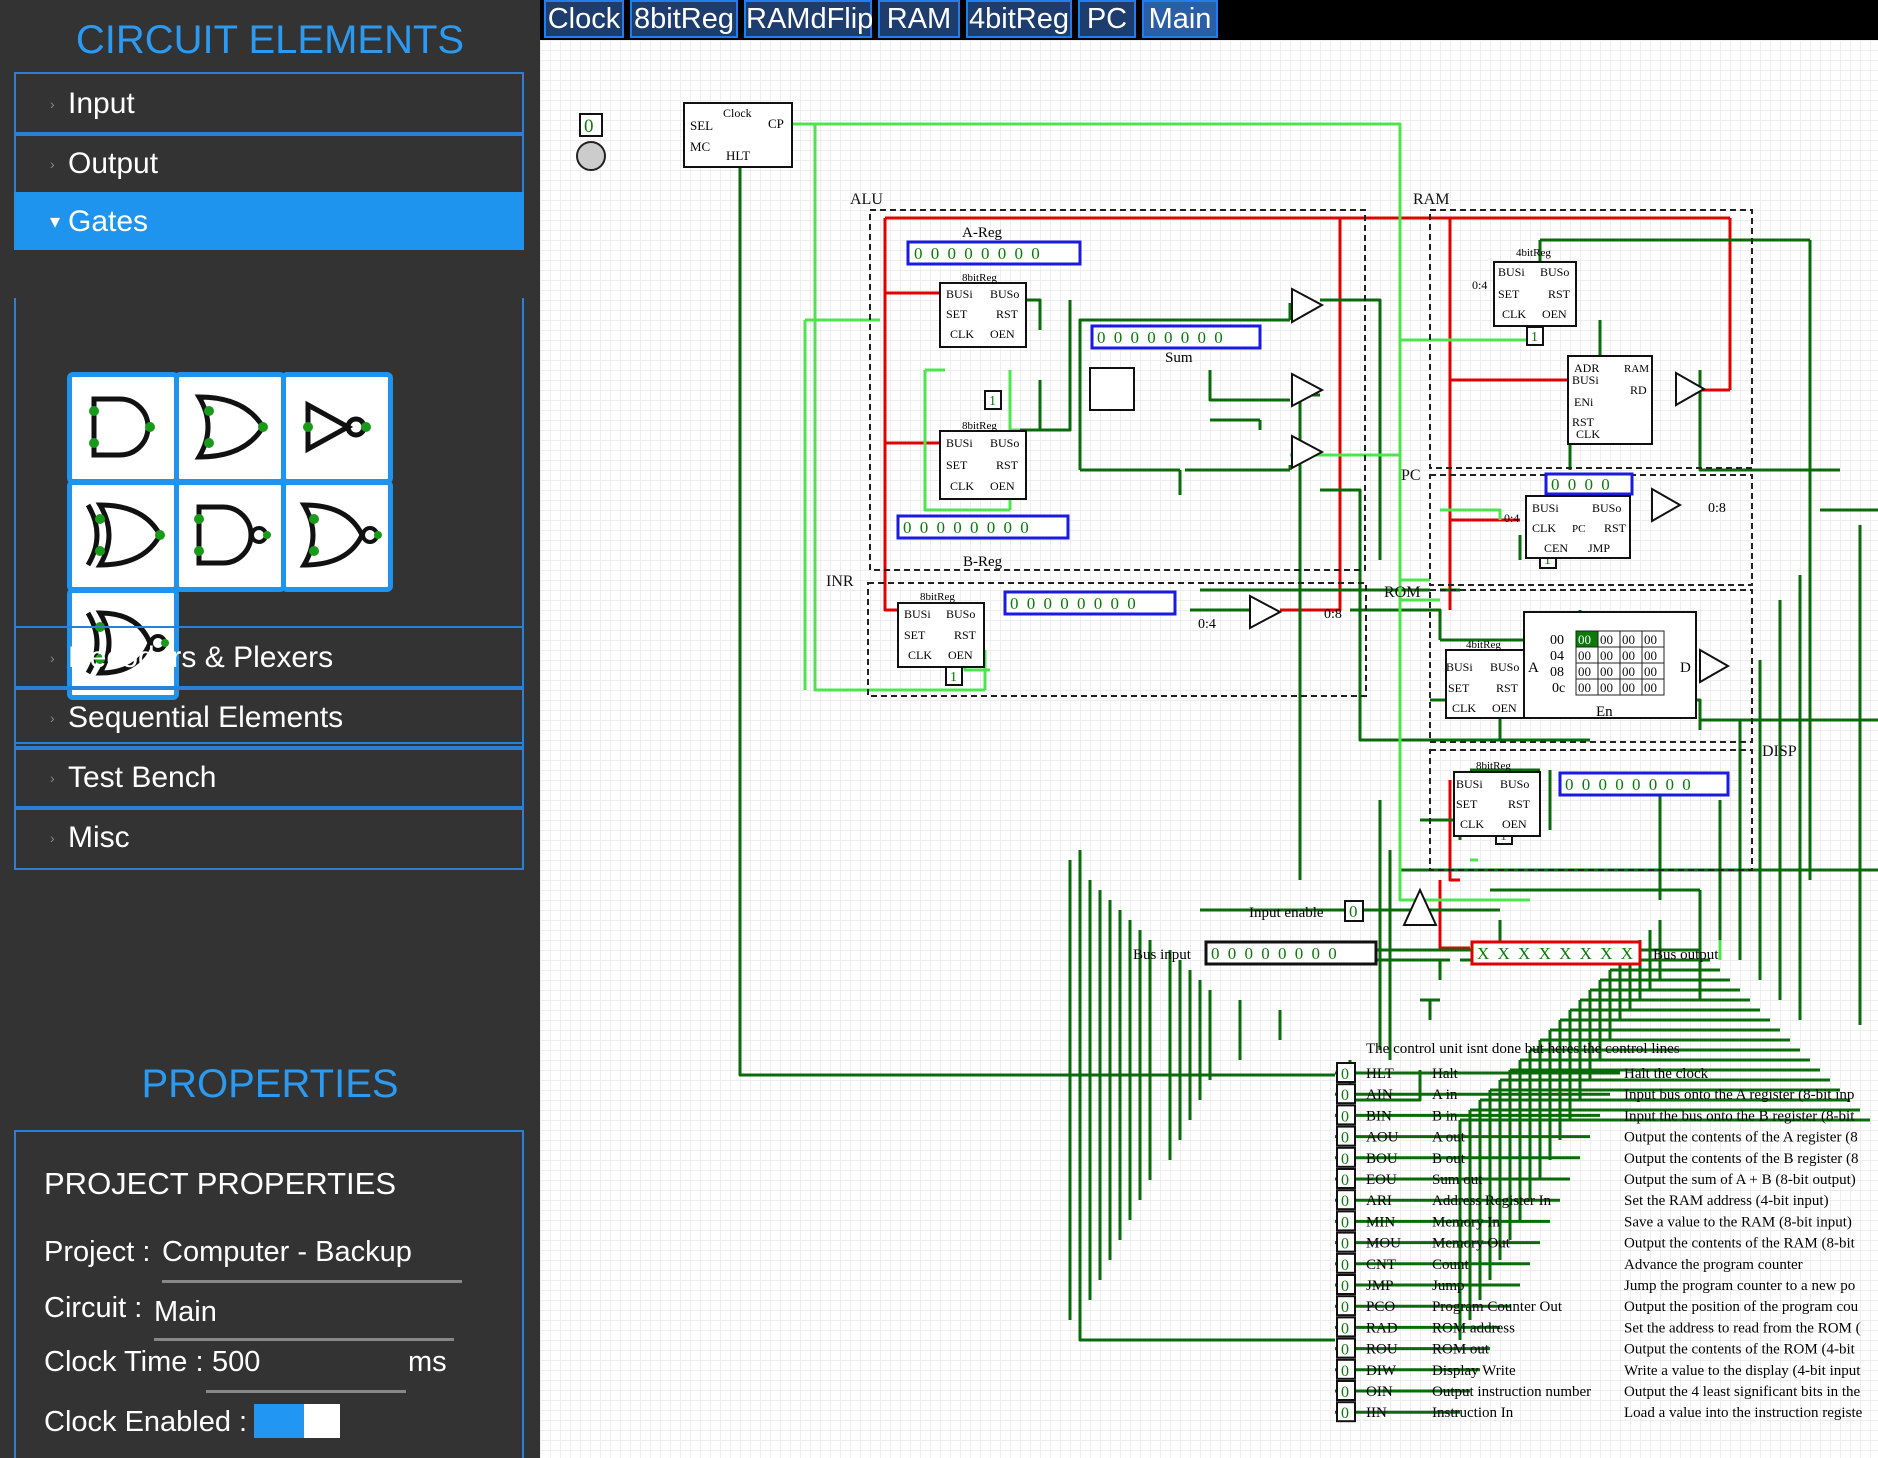 Image resolution: width=1878 pixels, height=1458 pixels. I want to click on category-gates: ▾ Gates, so click(269, 221).